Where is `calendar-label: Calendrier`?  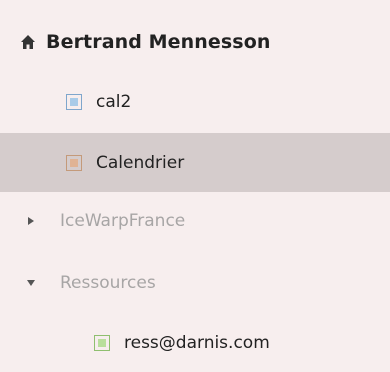
calendar-label: Calendrier is located at coordinates (140, 162).